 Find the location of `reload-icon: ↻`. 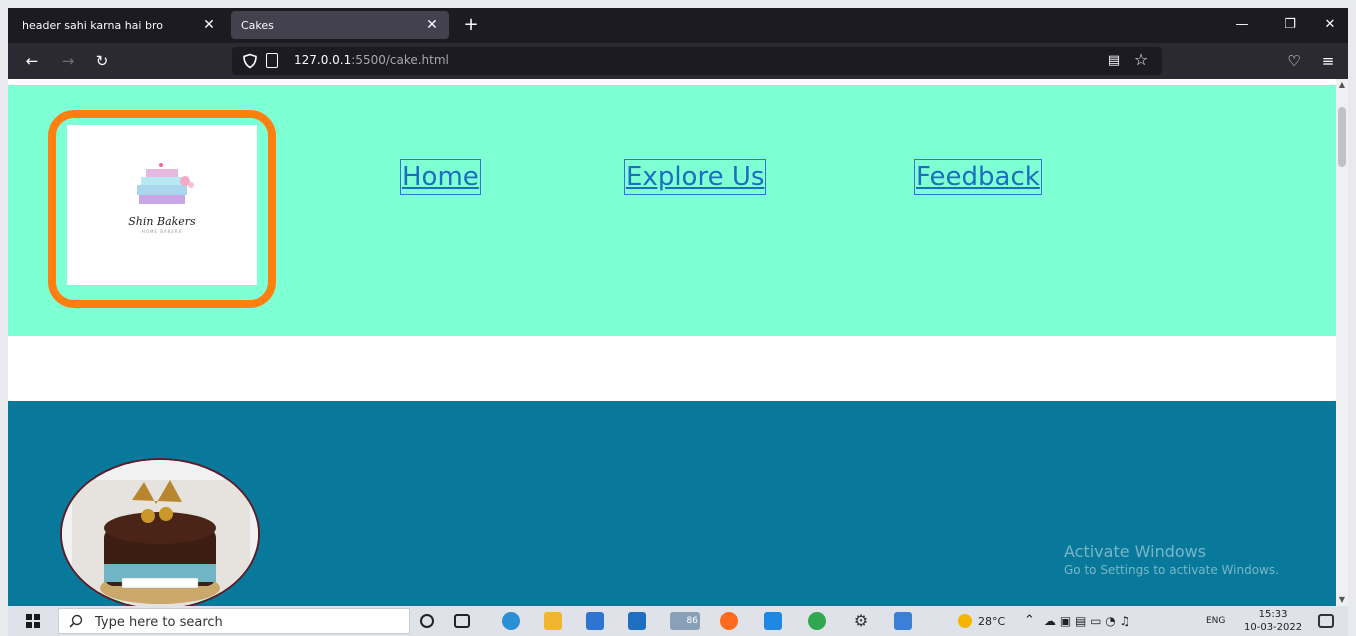

reload-icon: ↻ is located at coordinates (102, 61).